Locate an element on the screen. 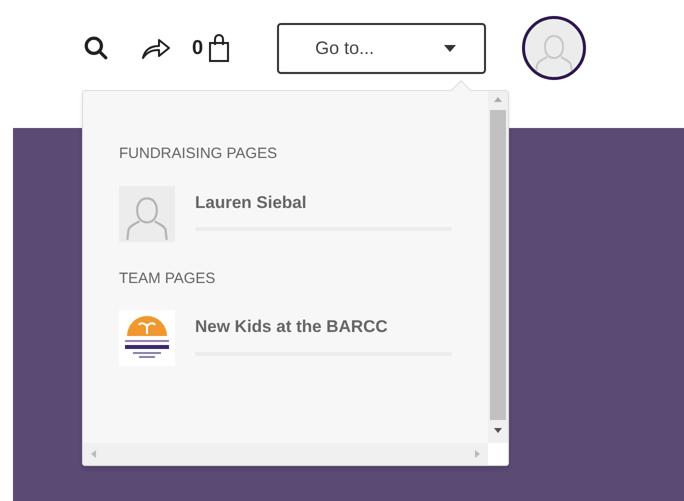 This screenshot has height=501, width=684. scroll-up-icon is located at coordinates (498, 99).